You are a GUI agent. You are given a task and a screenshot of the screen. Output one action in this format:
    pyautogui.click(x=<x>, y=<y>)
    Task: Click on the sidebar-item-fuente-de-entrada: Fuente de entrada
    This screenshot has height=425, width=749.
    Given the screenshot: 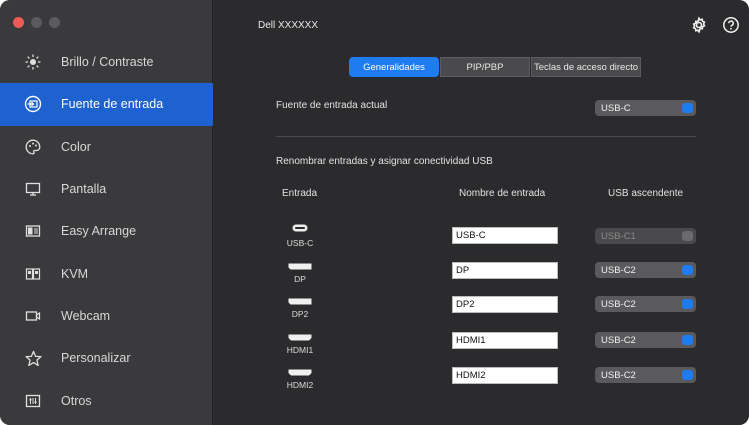 What is the action you would take?
    pyautogui.click(x=106, y=104)
    